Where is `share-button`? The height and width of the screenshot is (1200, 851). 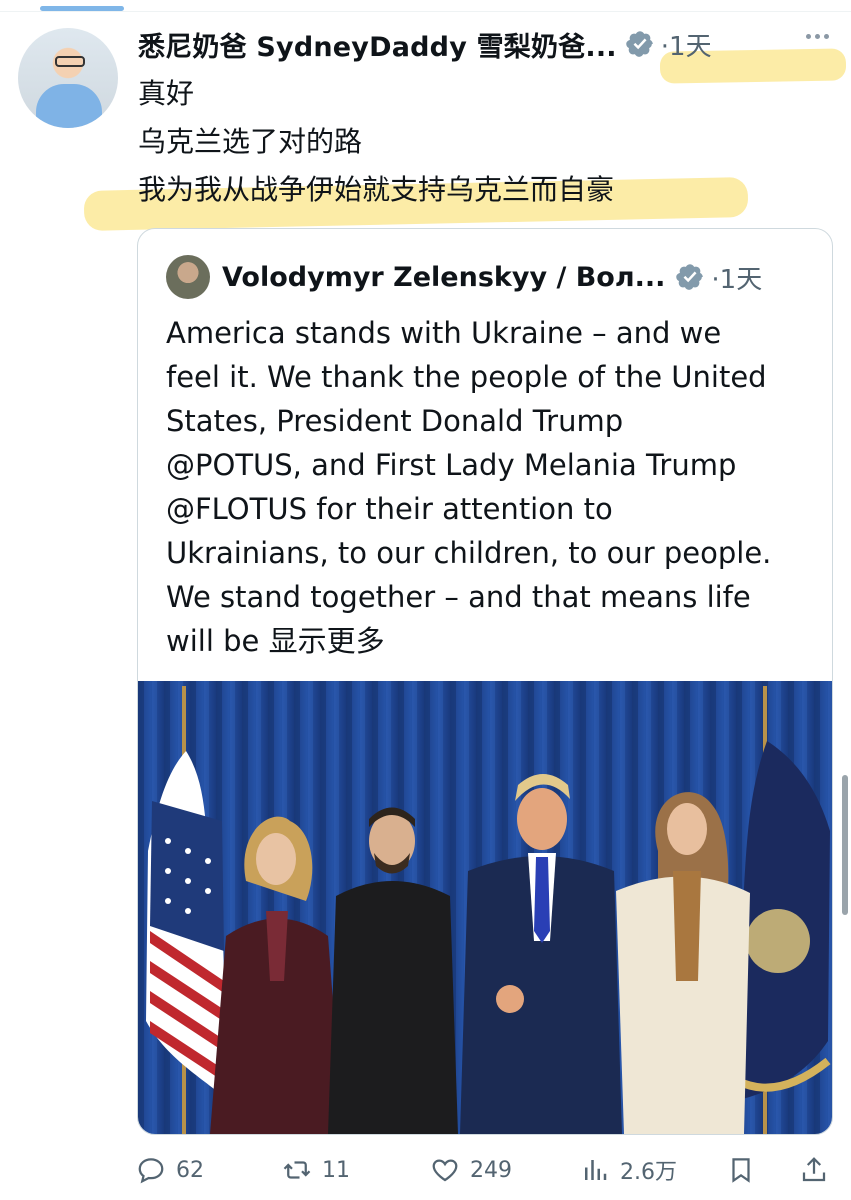
share-button is located at coordinates (814, 1170).